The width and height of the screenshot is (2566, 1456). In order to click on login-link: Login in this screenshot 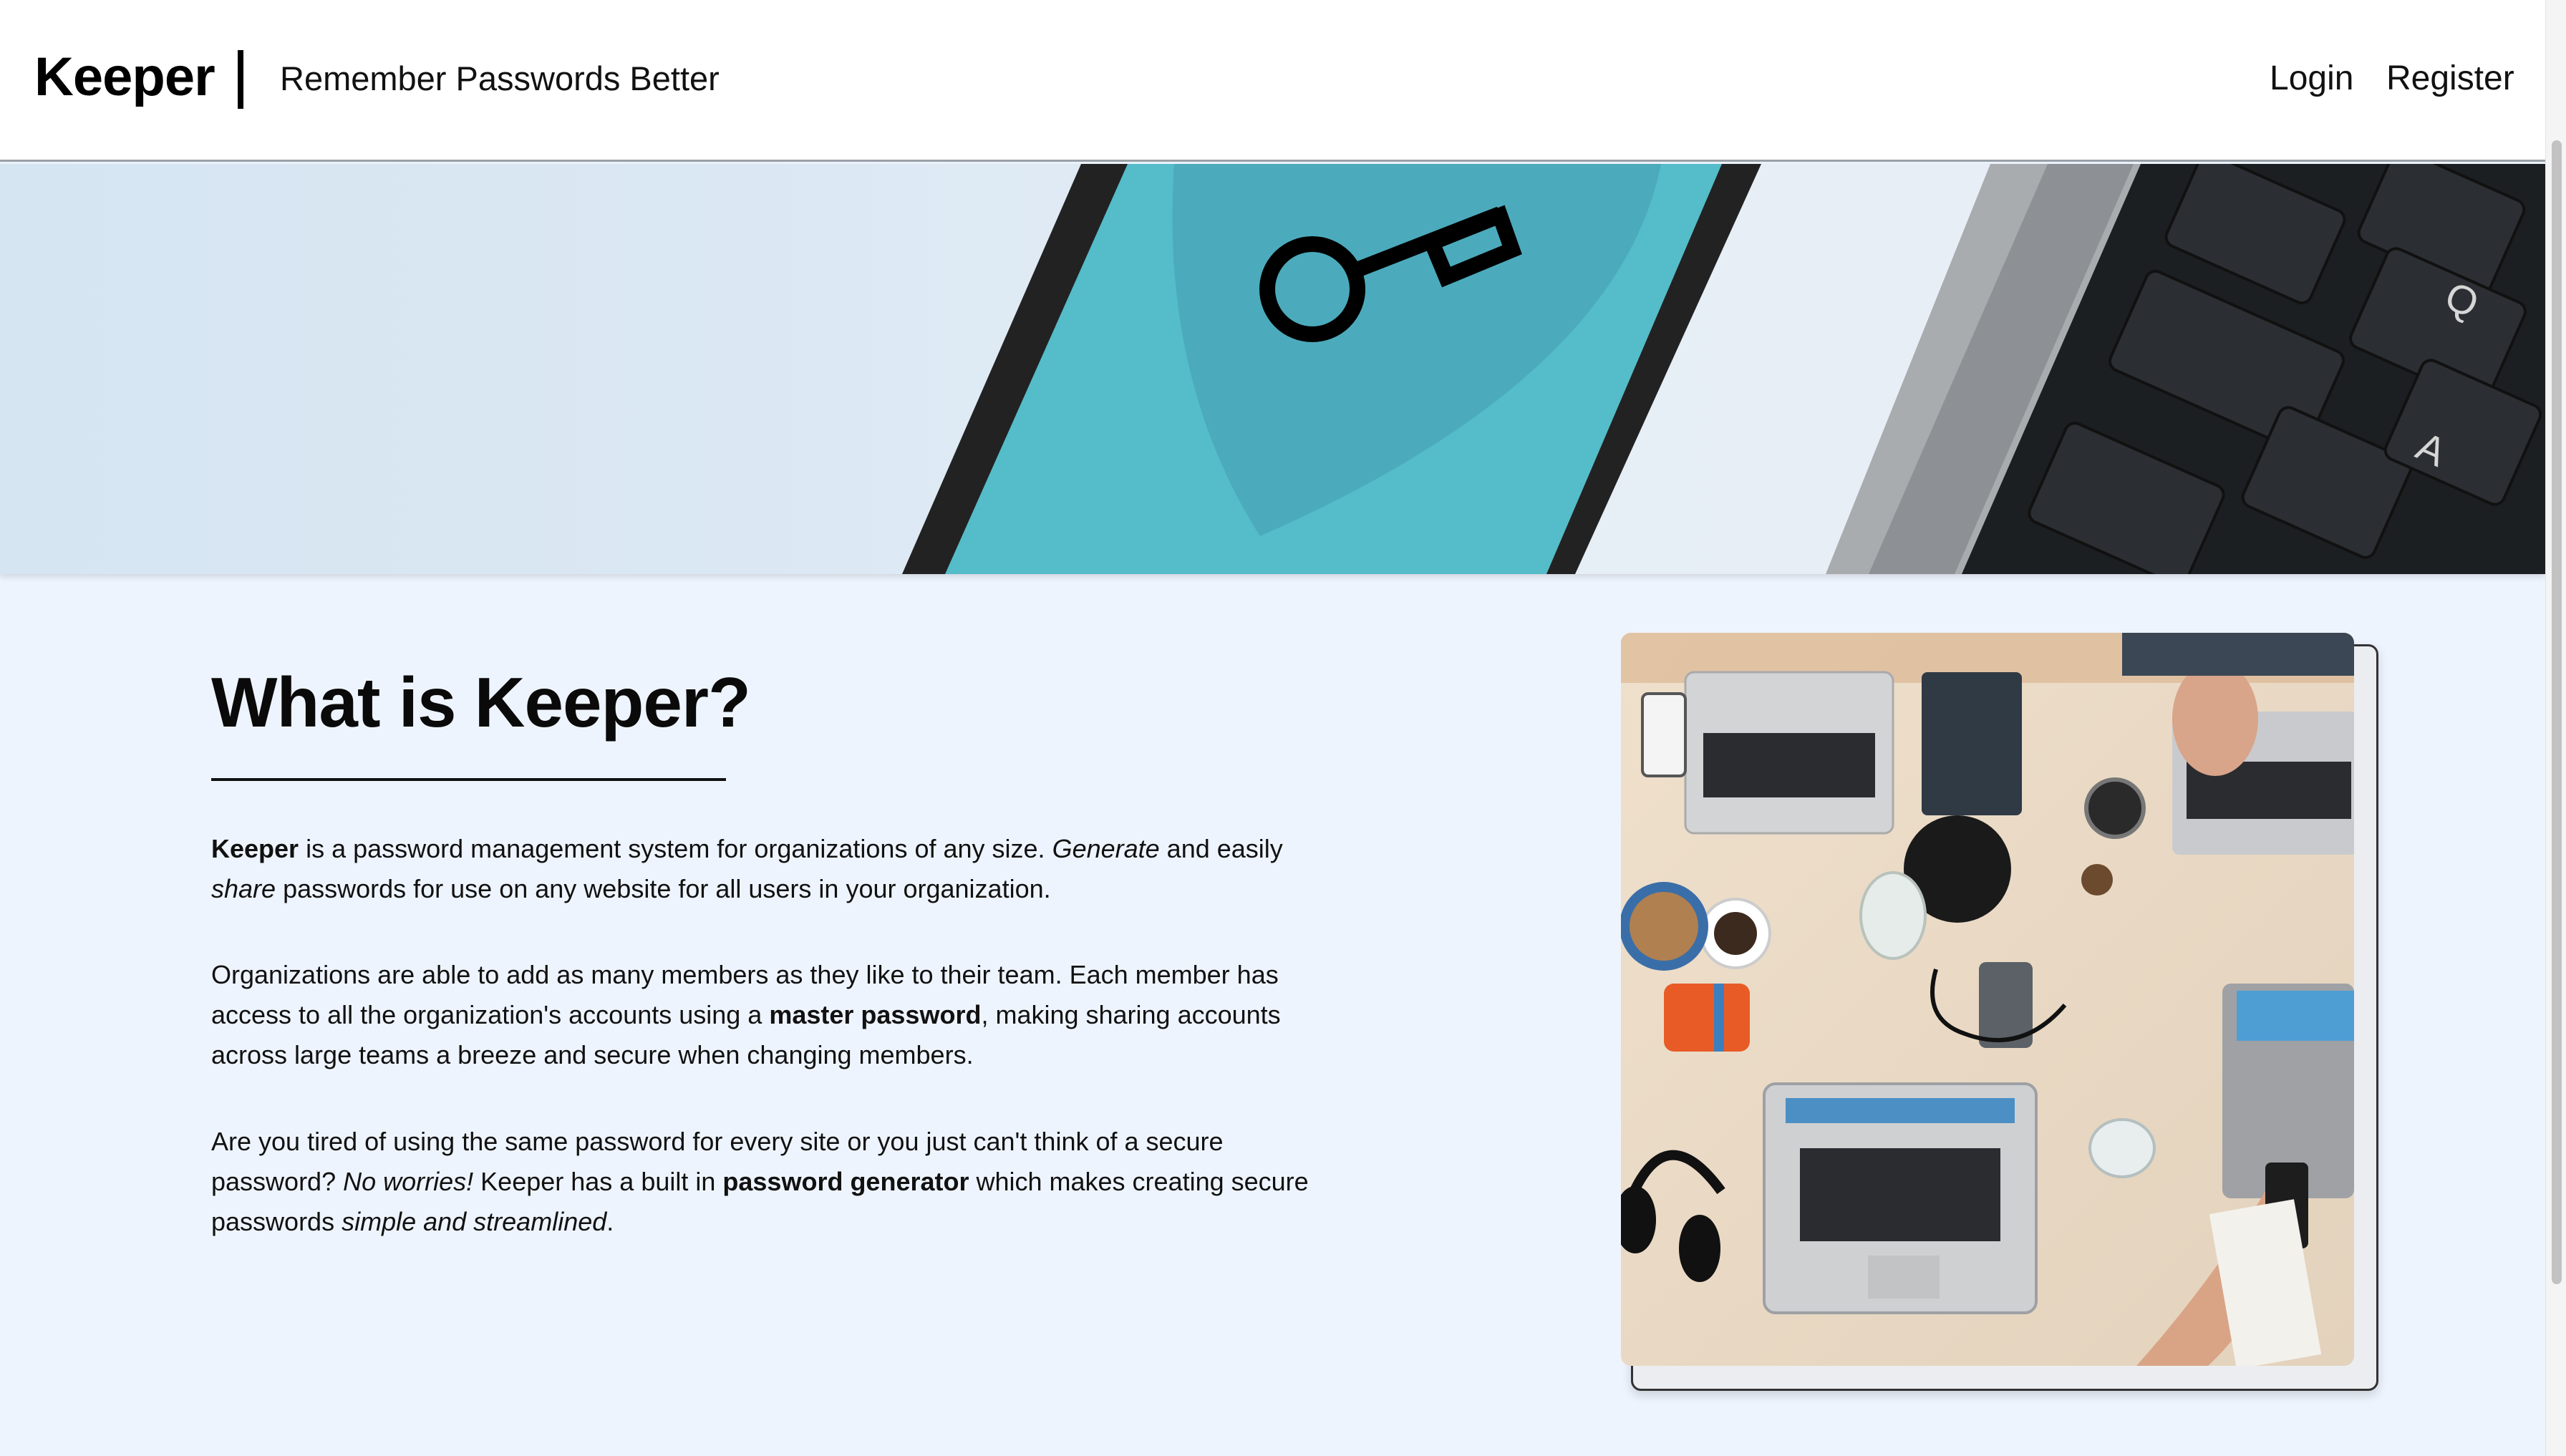, I will do `click(2311, 78)`.